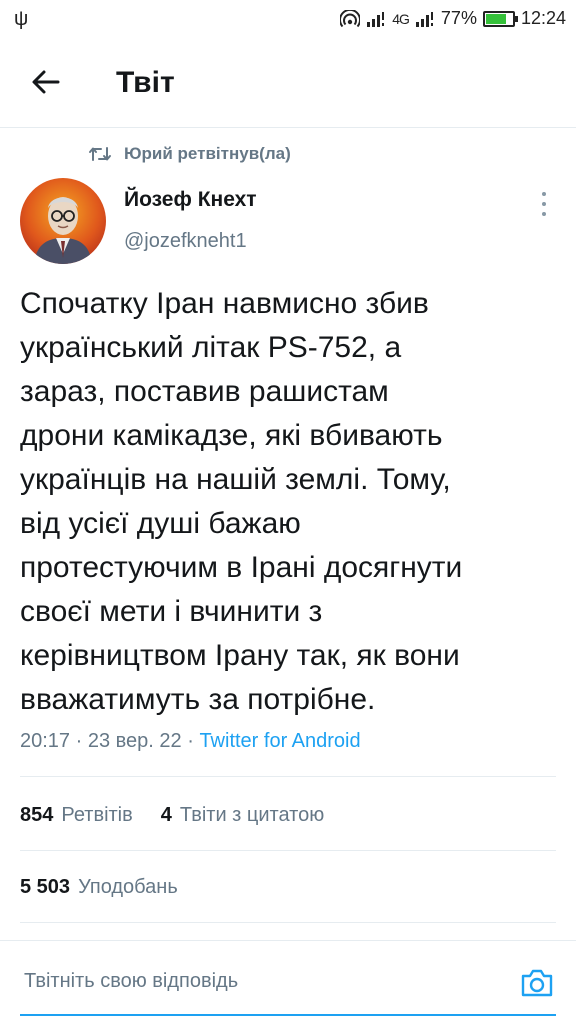 The width and height of the screenshot is (576, 1024). I want to click on network-type-label: 4G, so click(401, 18).